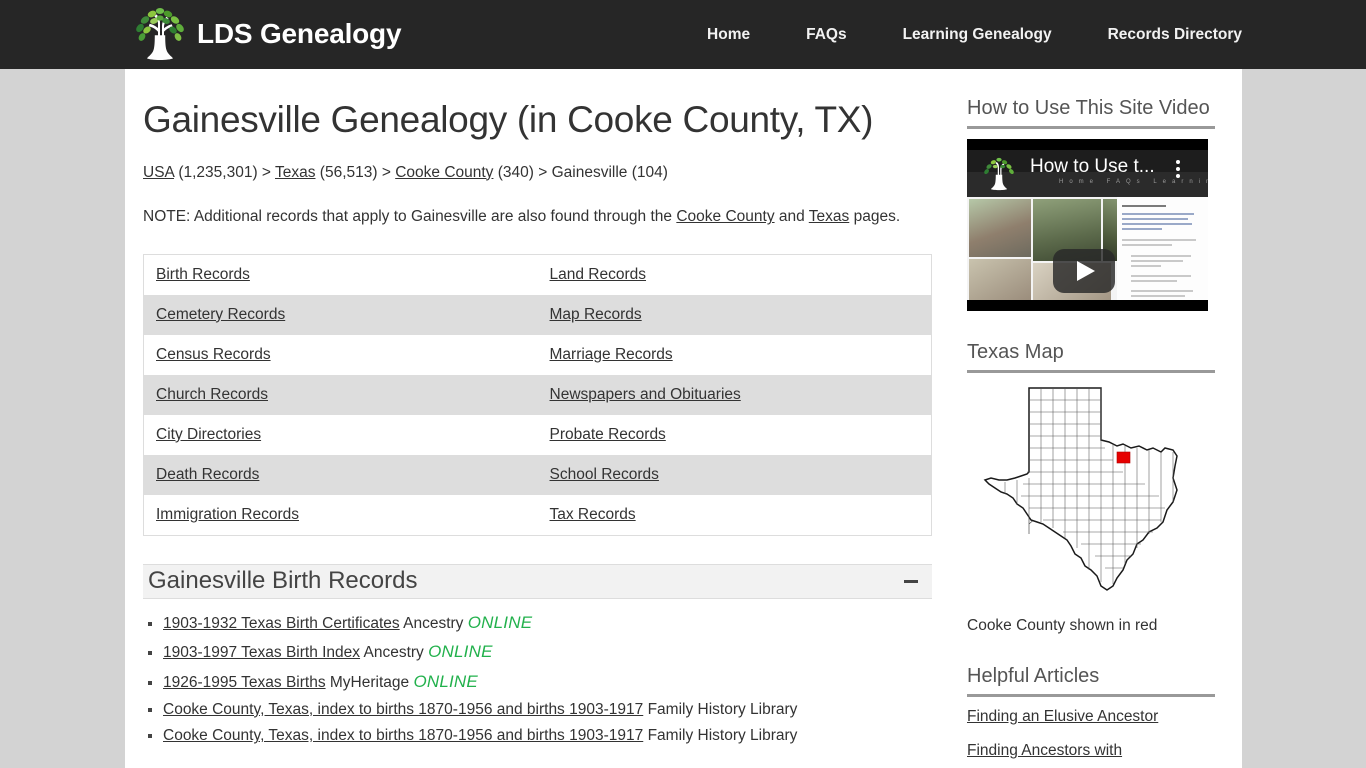 Image resolution: width=1366 pixels, height=768 pixels. What do you see at coordinates (734, 354) in the screenshot?
I see `table-cell: Marriage Records` at bounding box center [734, 354].